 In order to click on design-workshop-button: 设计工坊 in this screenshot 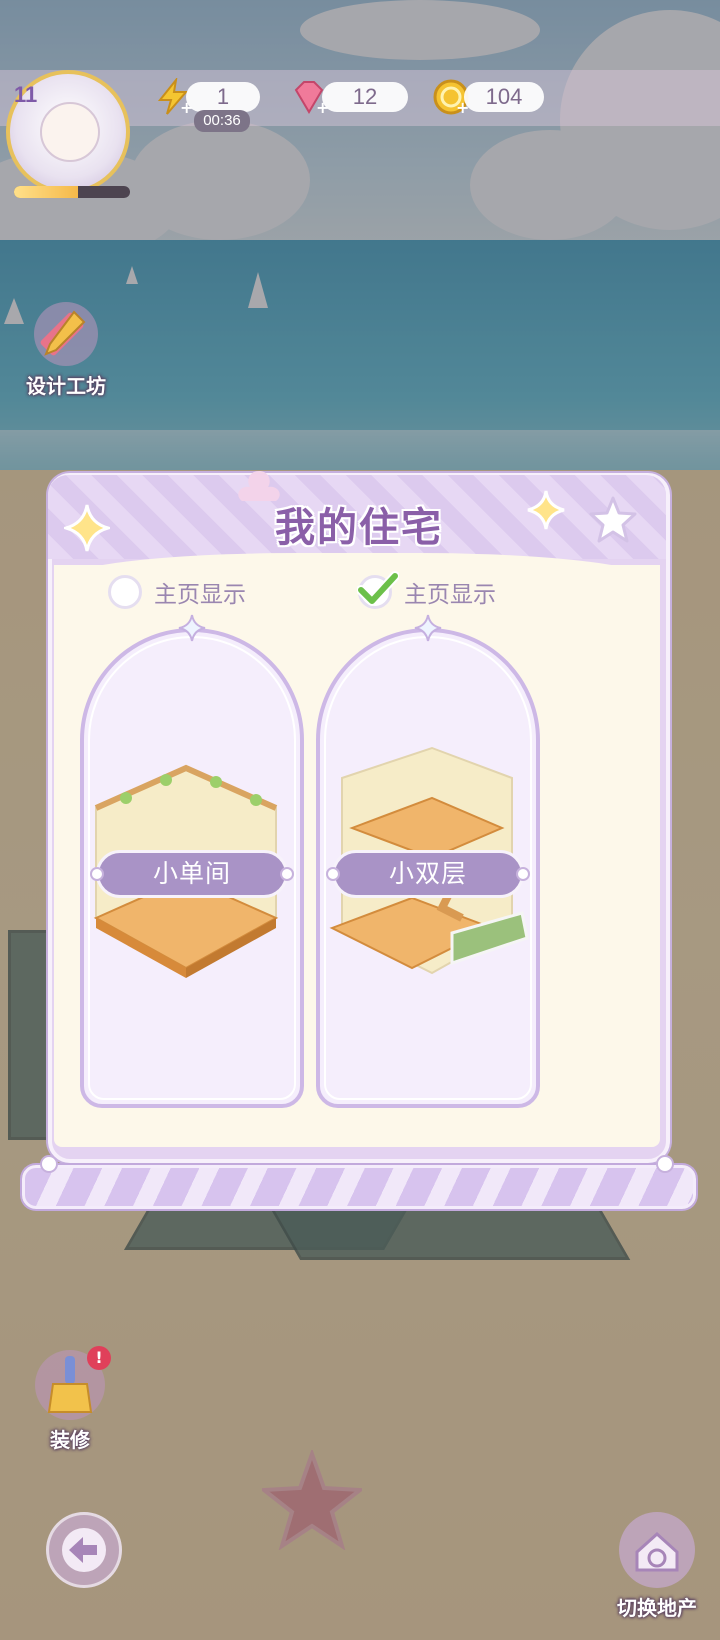, I will do `click(66, 350)`.